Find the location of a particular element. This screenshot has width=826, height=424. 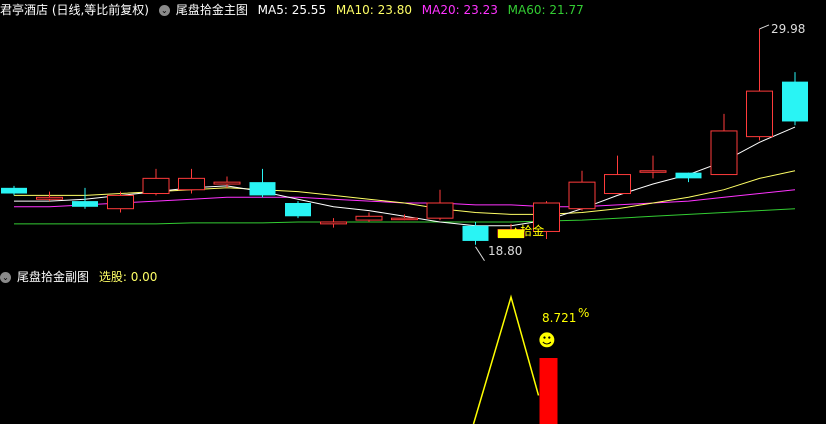

high-price-label: 29.98 is located at coordinates (788, 29).